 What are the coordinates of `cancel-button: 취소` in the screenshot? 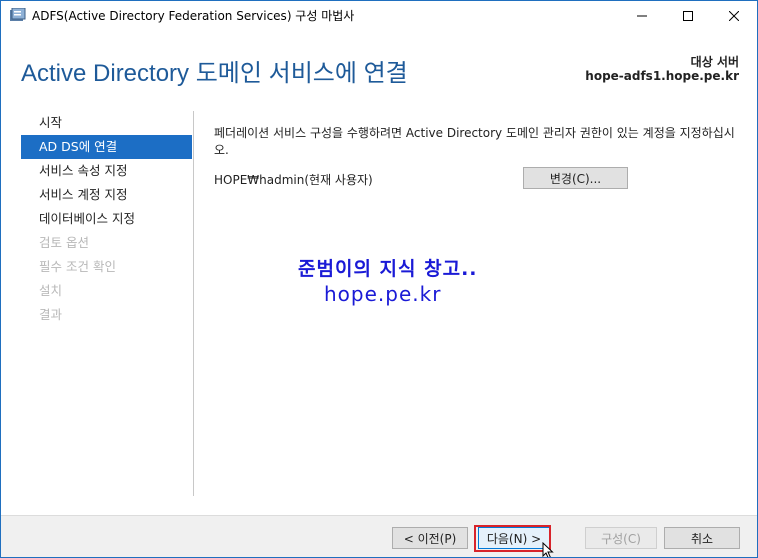 It's located at (702, 538).